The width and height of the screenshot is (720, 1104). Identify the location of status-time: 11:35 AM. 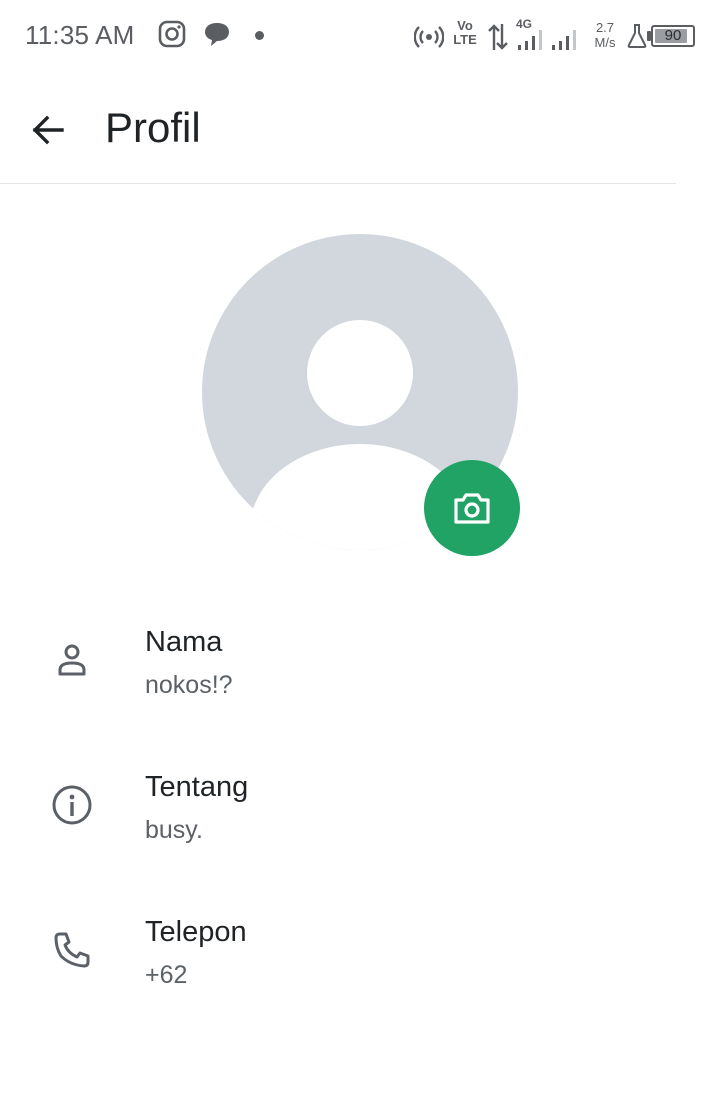
(80, 35).